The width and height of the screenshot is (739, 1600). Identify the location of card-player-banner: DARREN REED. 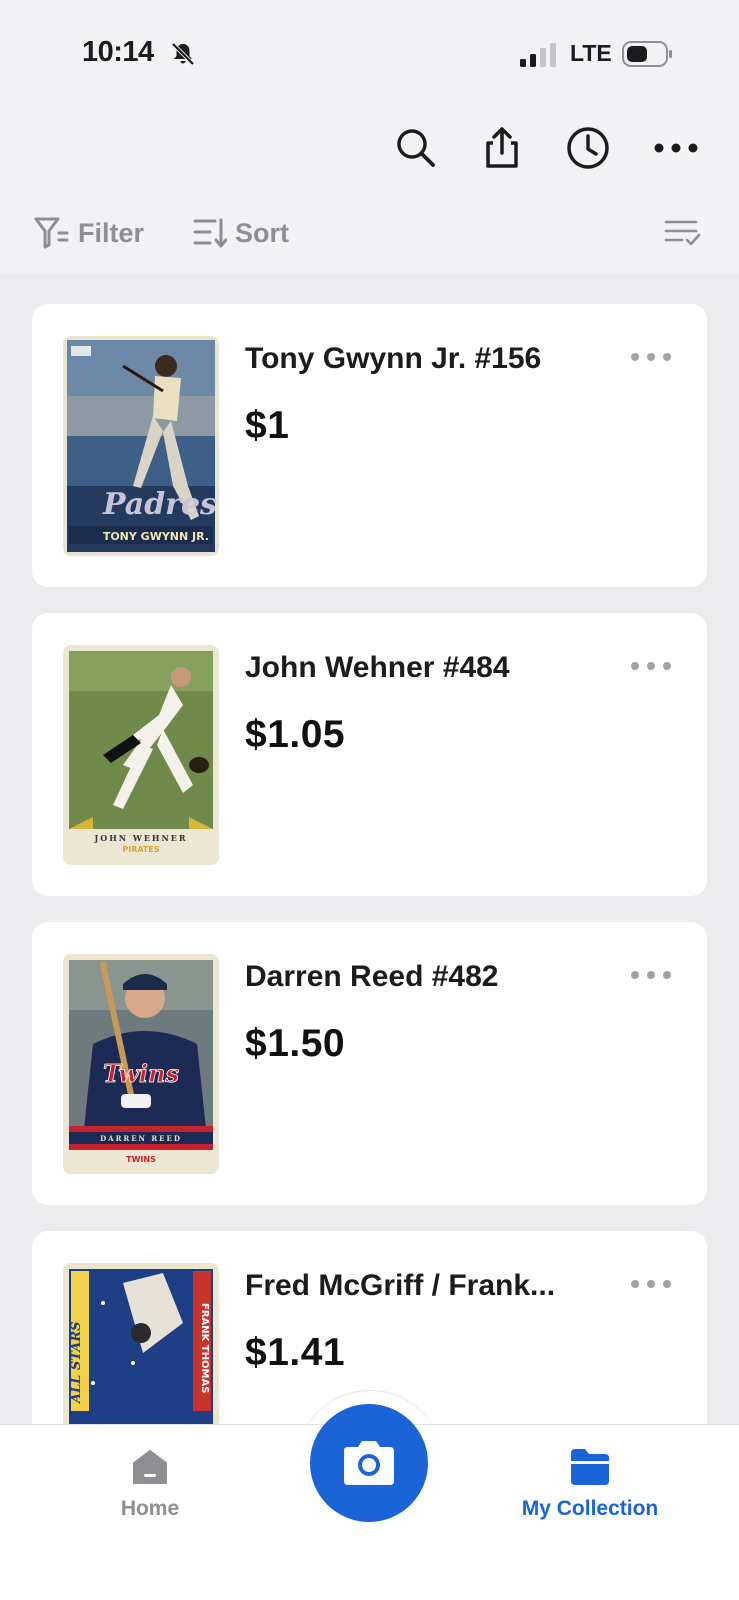
(141, 1138).